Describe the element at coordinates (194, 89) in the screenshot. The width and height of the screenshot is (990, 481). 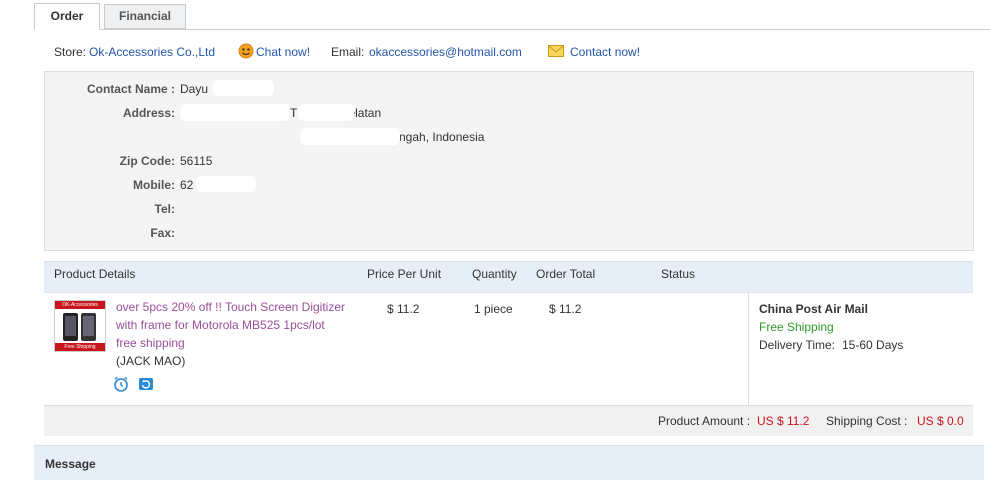
I see `contact-name-value: Dayu` at that location.